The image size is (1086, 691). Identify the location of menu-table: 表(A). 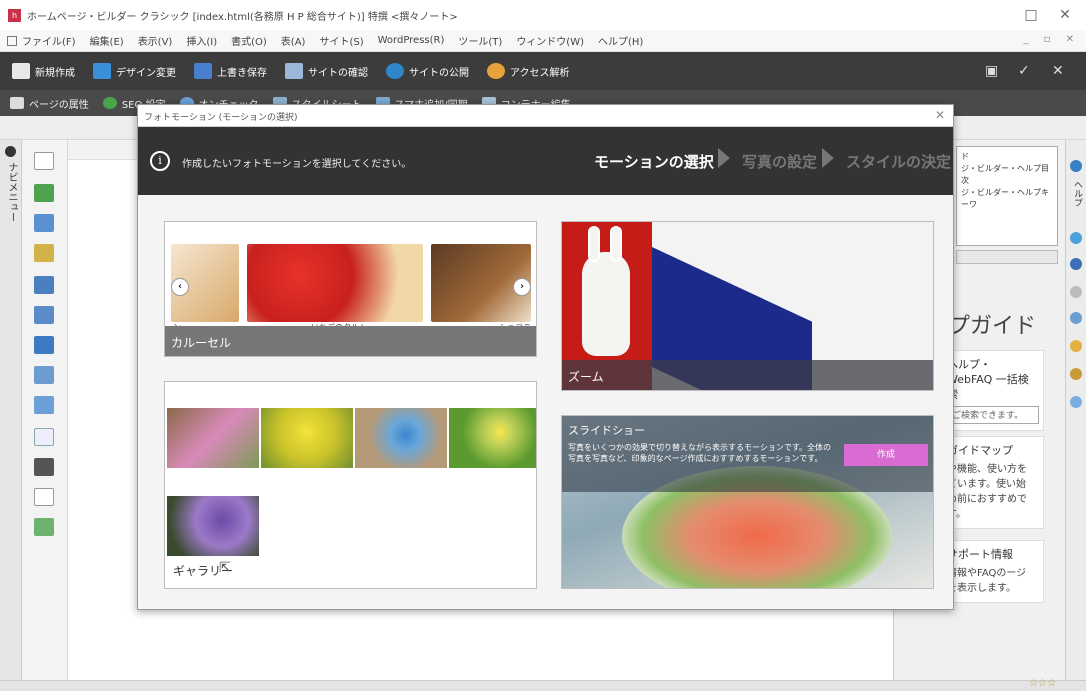
(293, 40).